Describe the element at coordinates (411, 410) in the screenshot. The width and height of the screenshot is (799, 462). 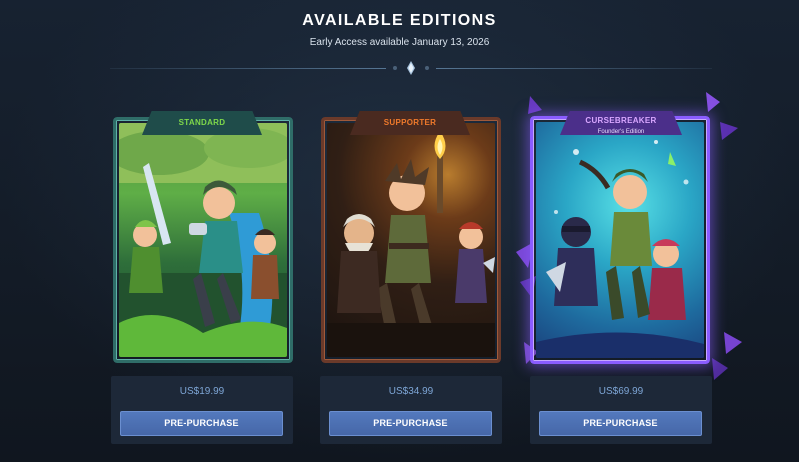
I see `supporter-price-panel: US$34.99 PRE-PURCHASE` at that location.